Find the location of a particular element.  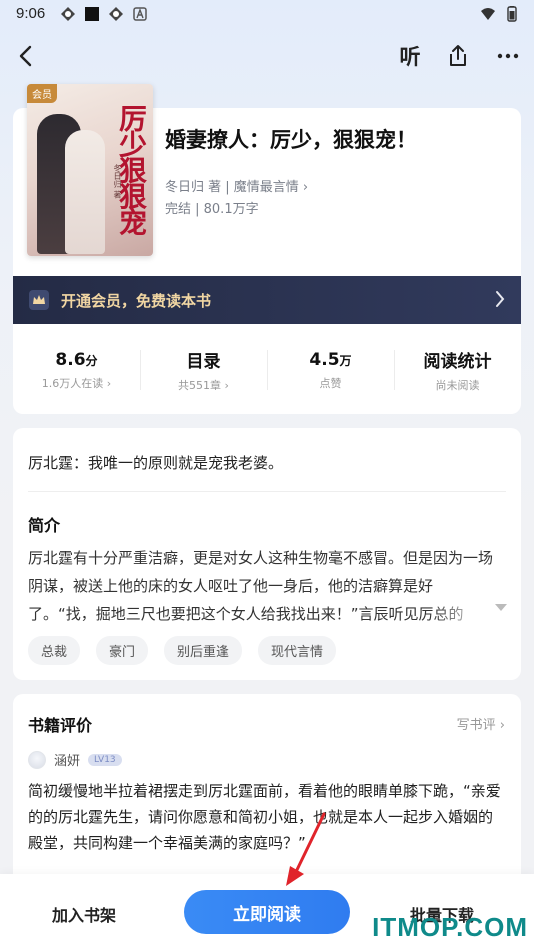

black-square-icon is located at coordinates (92, 14).